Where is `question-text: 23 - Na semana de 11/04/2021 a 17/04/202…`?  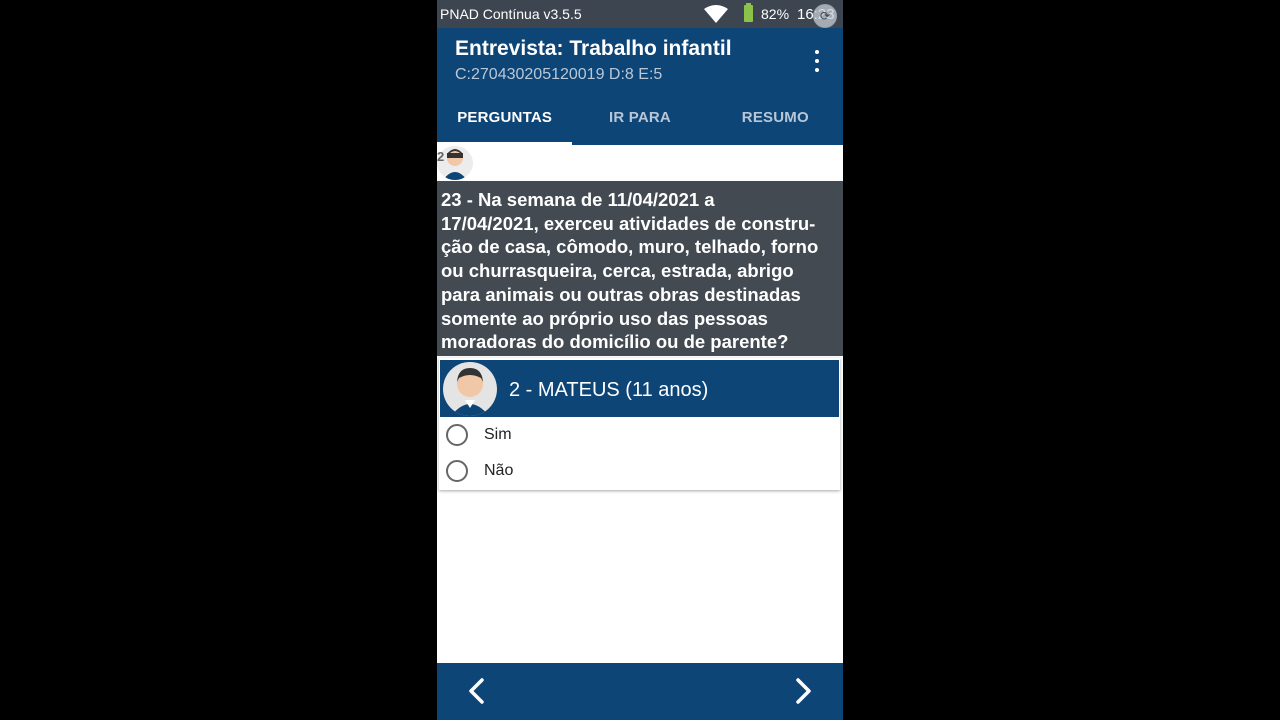
question-text: 23 - Na semana de 11/04/2021 a 17/04/202… is located at coordinates (640, 268).